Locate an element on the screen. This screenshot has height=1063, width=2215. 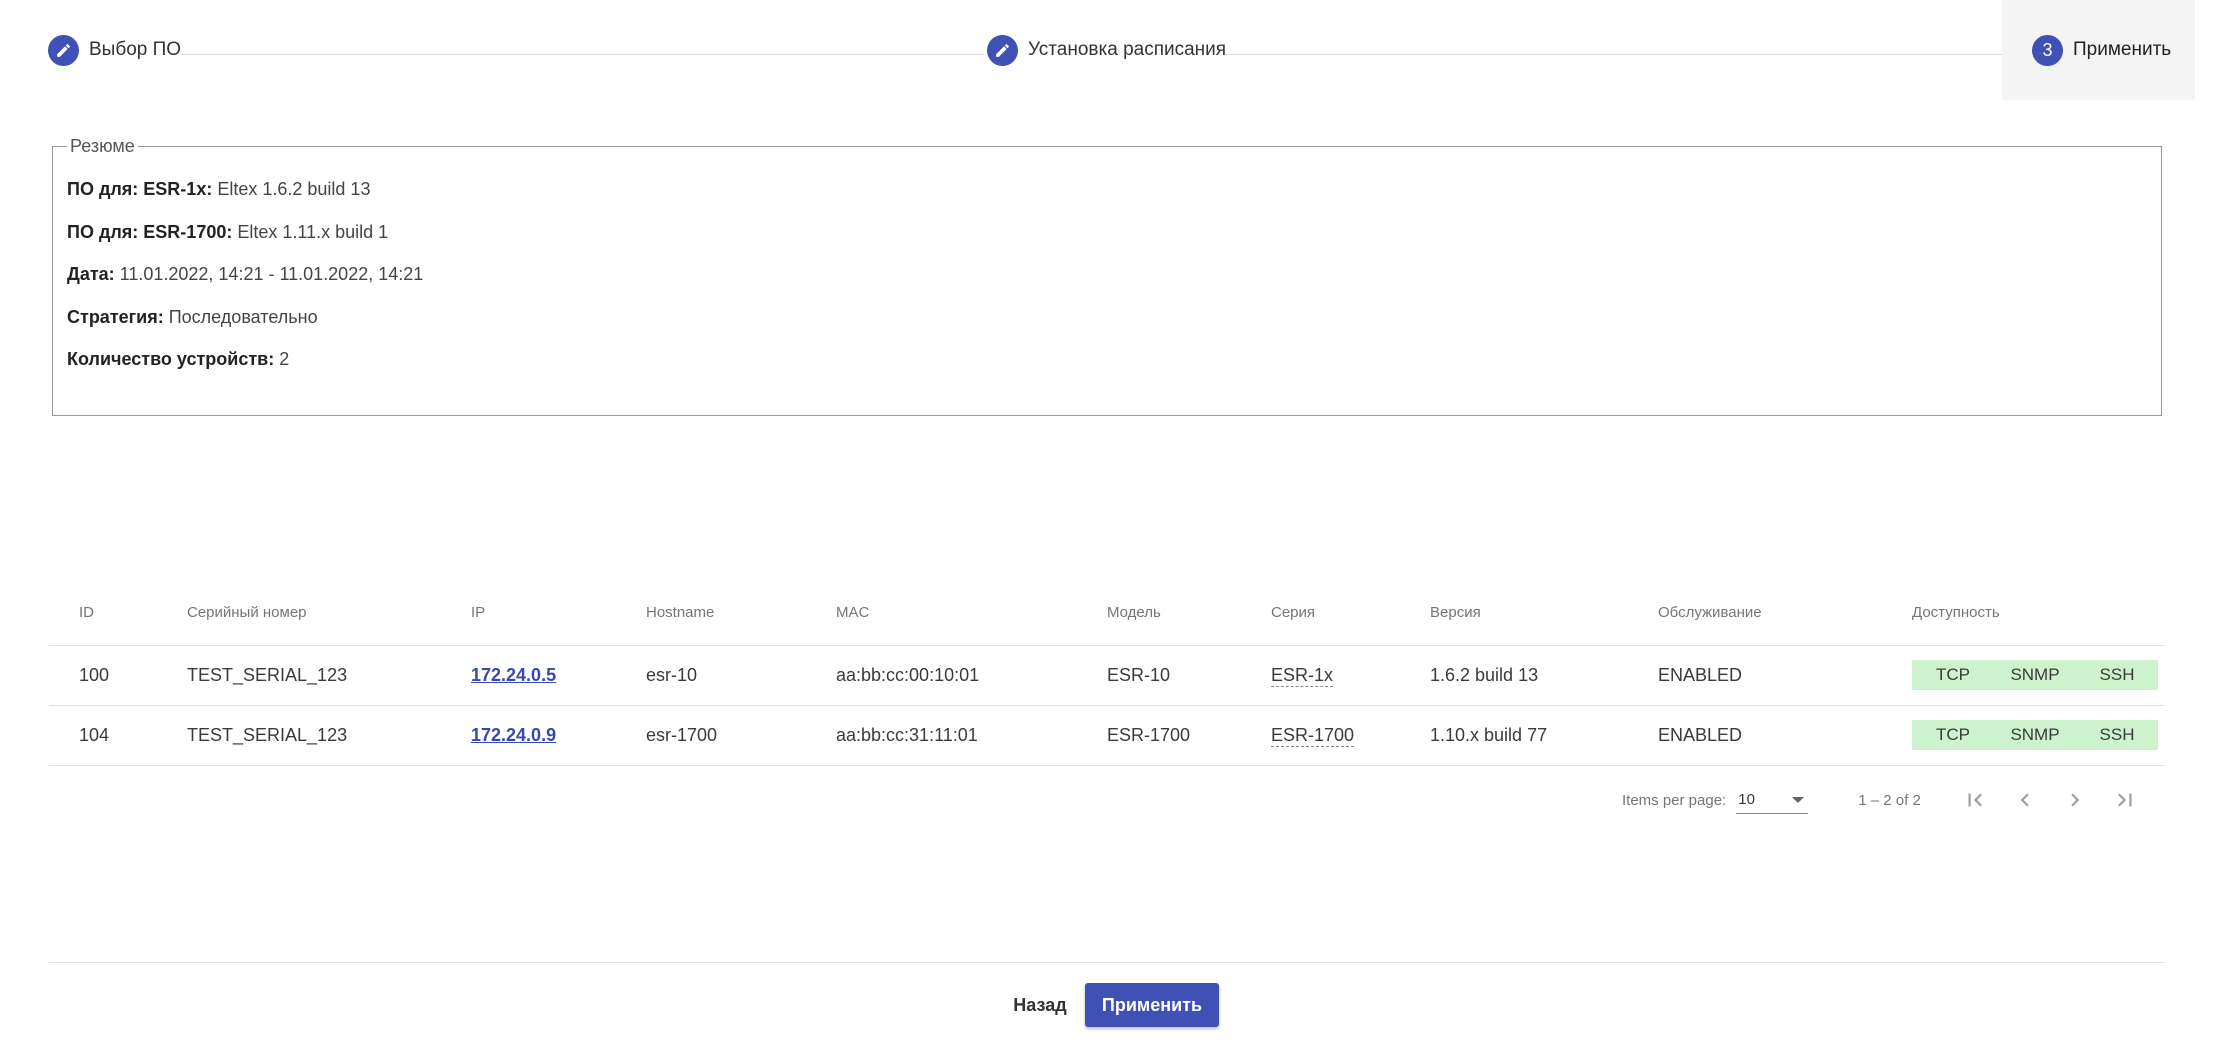
summary-legend: Резюме is located at coordinates (102, 146).